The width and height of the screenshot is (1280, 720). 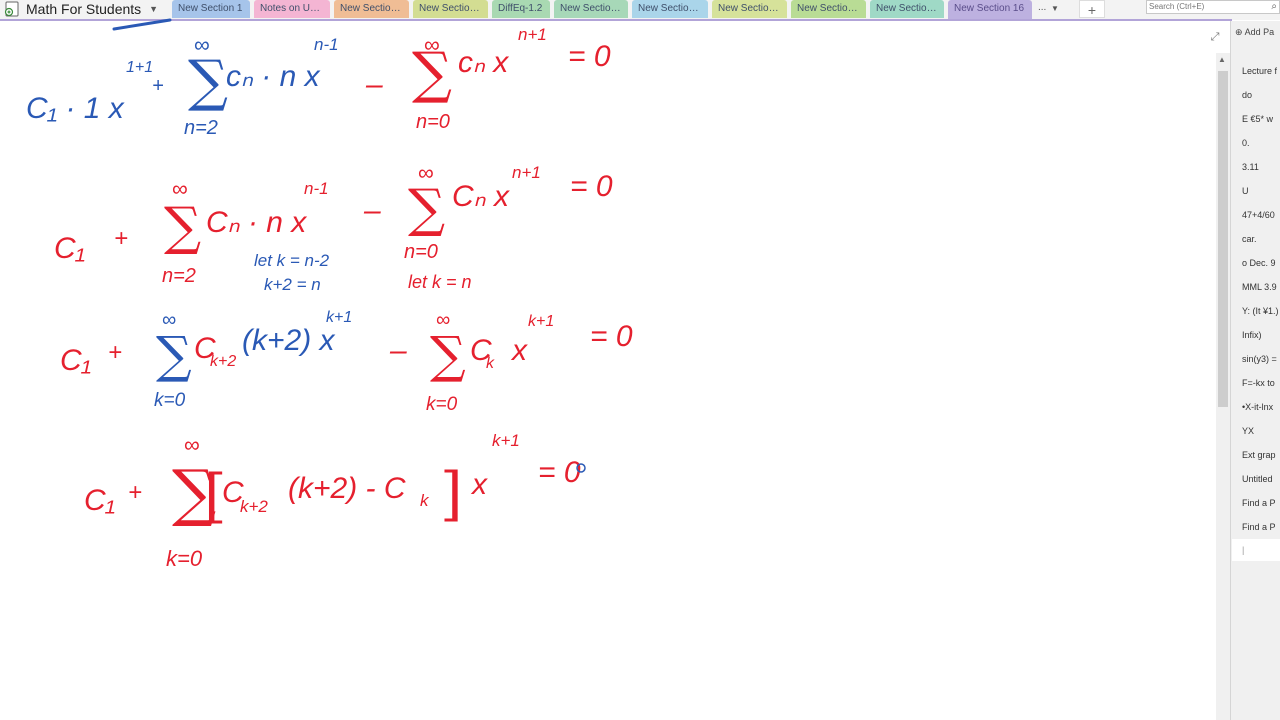 I want to click on page-item: Untitled, so click(x=1256, y=479).